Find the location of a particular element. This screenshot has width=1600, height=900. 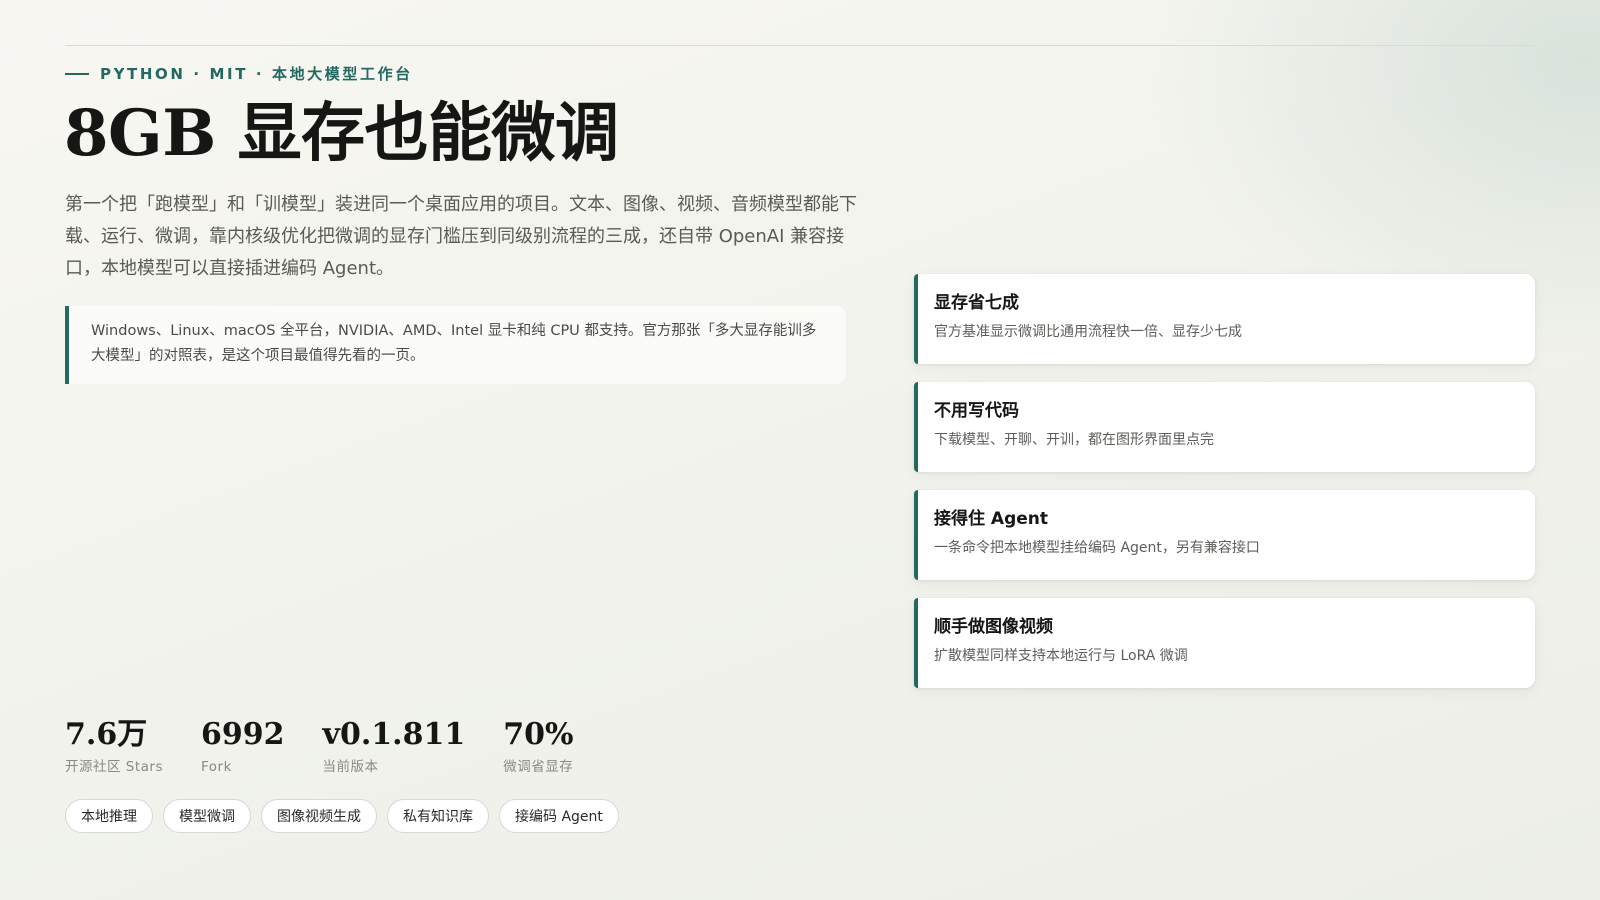

feature-card: 接得住 Agent 一条命令把本地模型挂给编码 Agent，另有兼容接口 is located at coordinates (1224, 535).